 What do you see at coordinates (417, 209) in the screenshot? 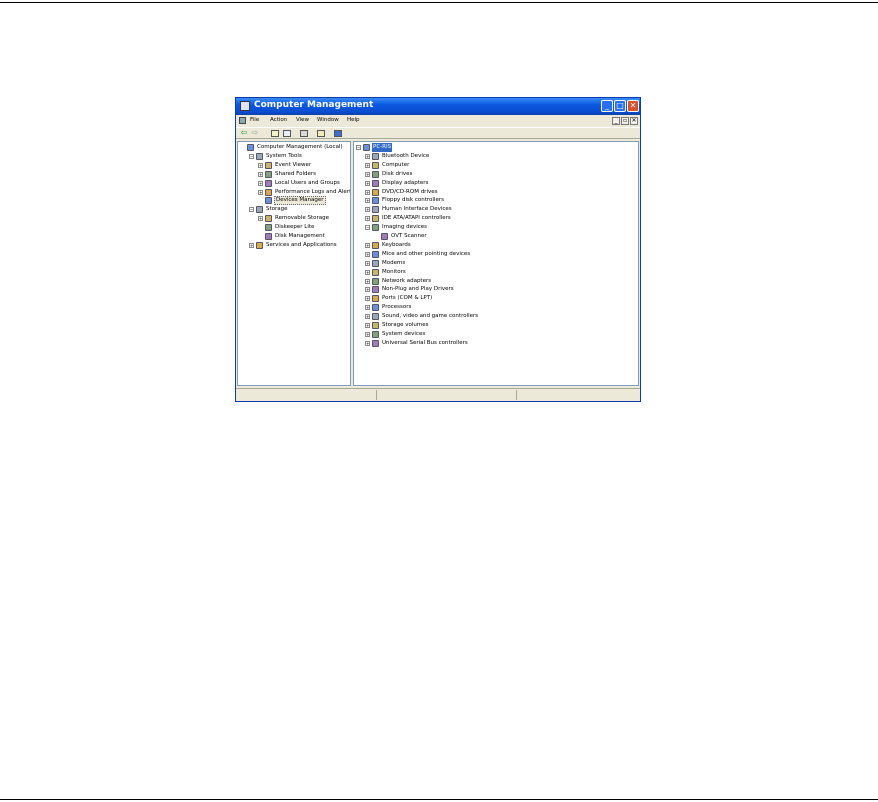
I see `tree-node-label: Human Interface Devices` at bounding box center [417, 209].